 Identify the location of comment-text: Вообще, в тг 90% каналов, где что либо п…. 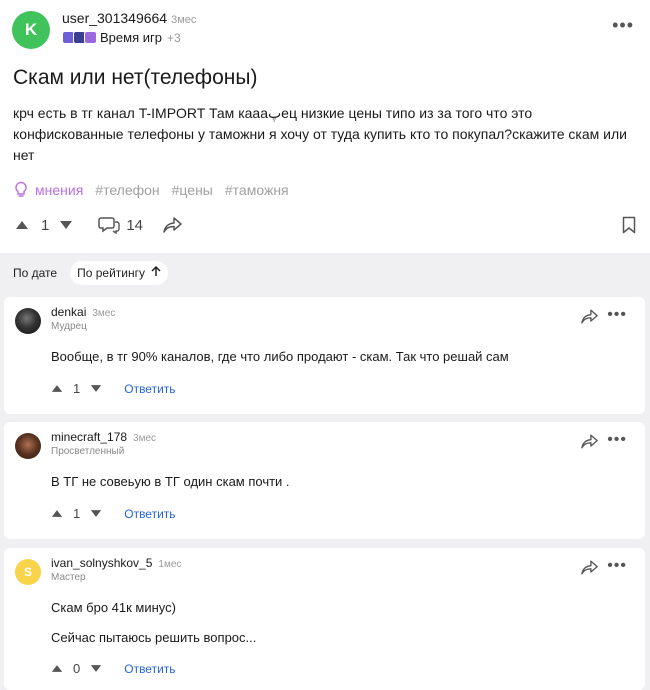
(280, 356).